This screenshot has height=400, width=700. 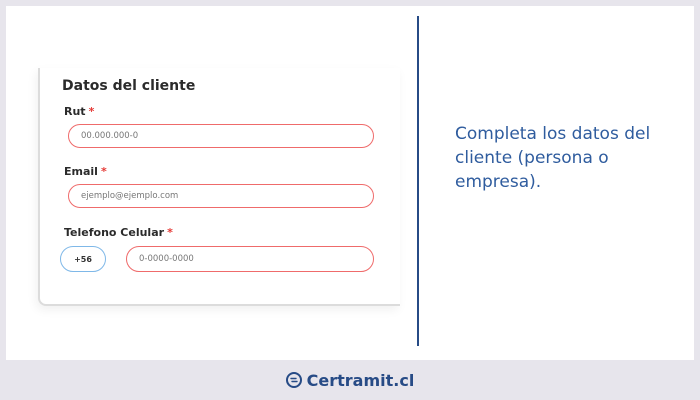 What do you see at coordinates (221, 196) in the screenshot?
I see `email-input` at bounding box center [221, 196].